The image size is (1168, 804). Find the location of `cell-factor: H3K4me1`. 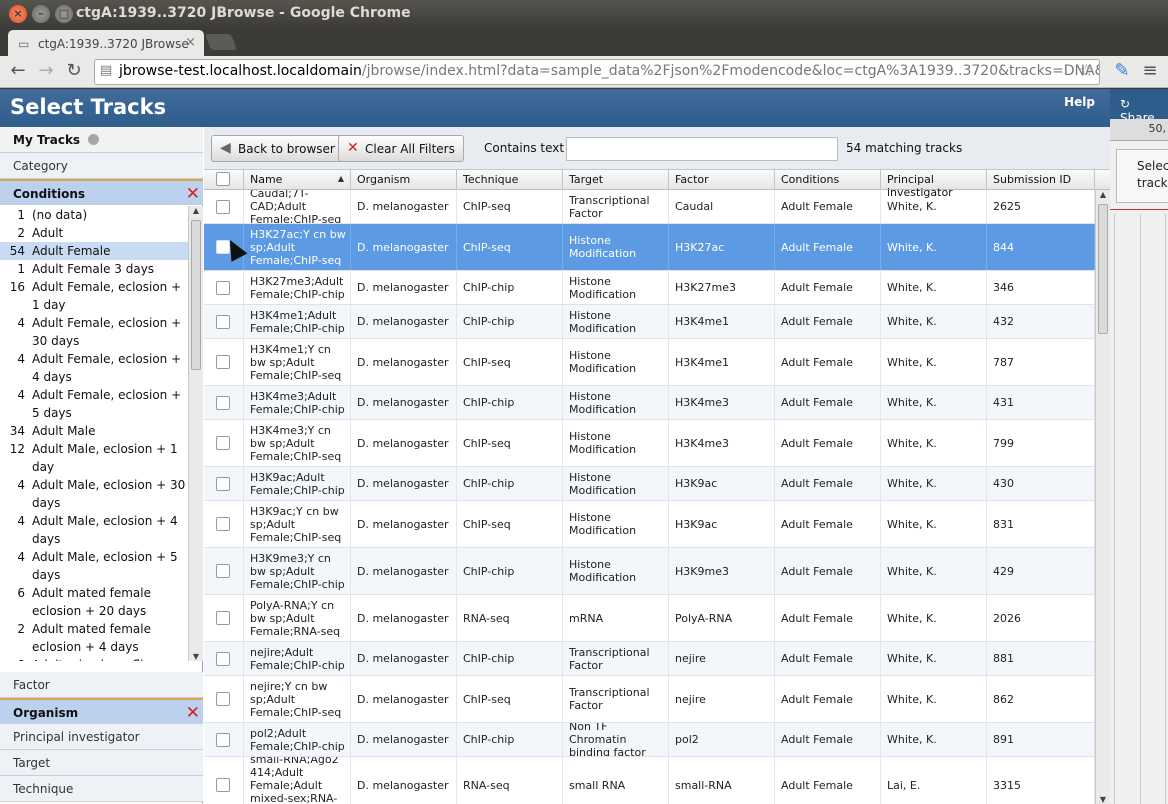

cell-factor: H3K4me1 is located at coordinates (722, 362).